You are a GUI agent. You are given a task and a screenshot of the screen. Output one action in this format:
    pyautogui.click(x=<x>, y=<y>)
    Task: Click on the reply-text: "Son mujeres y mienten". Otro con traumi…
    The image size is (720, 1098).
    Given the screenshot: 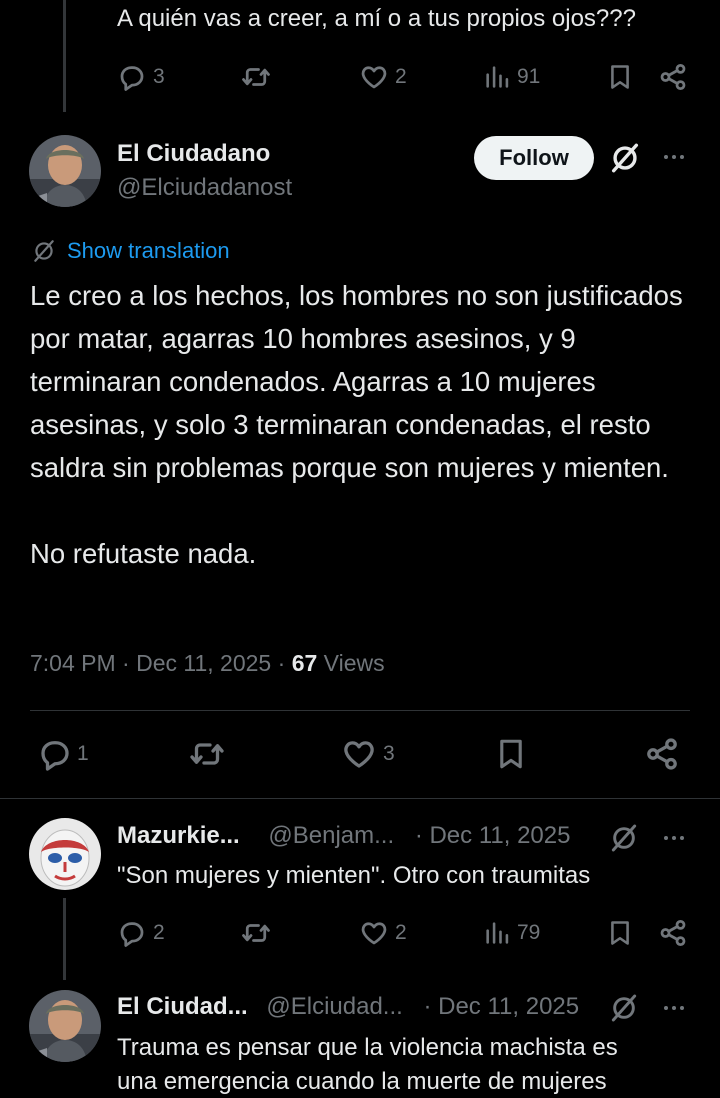 What is the action you would take?
    pyautogui.click(x=354, y=875)
    